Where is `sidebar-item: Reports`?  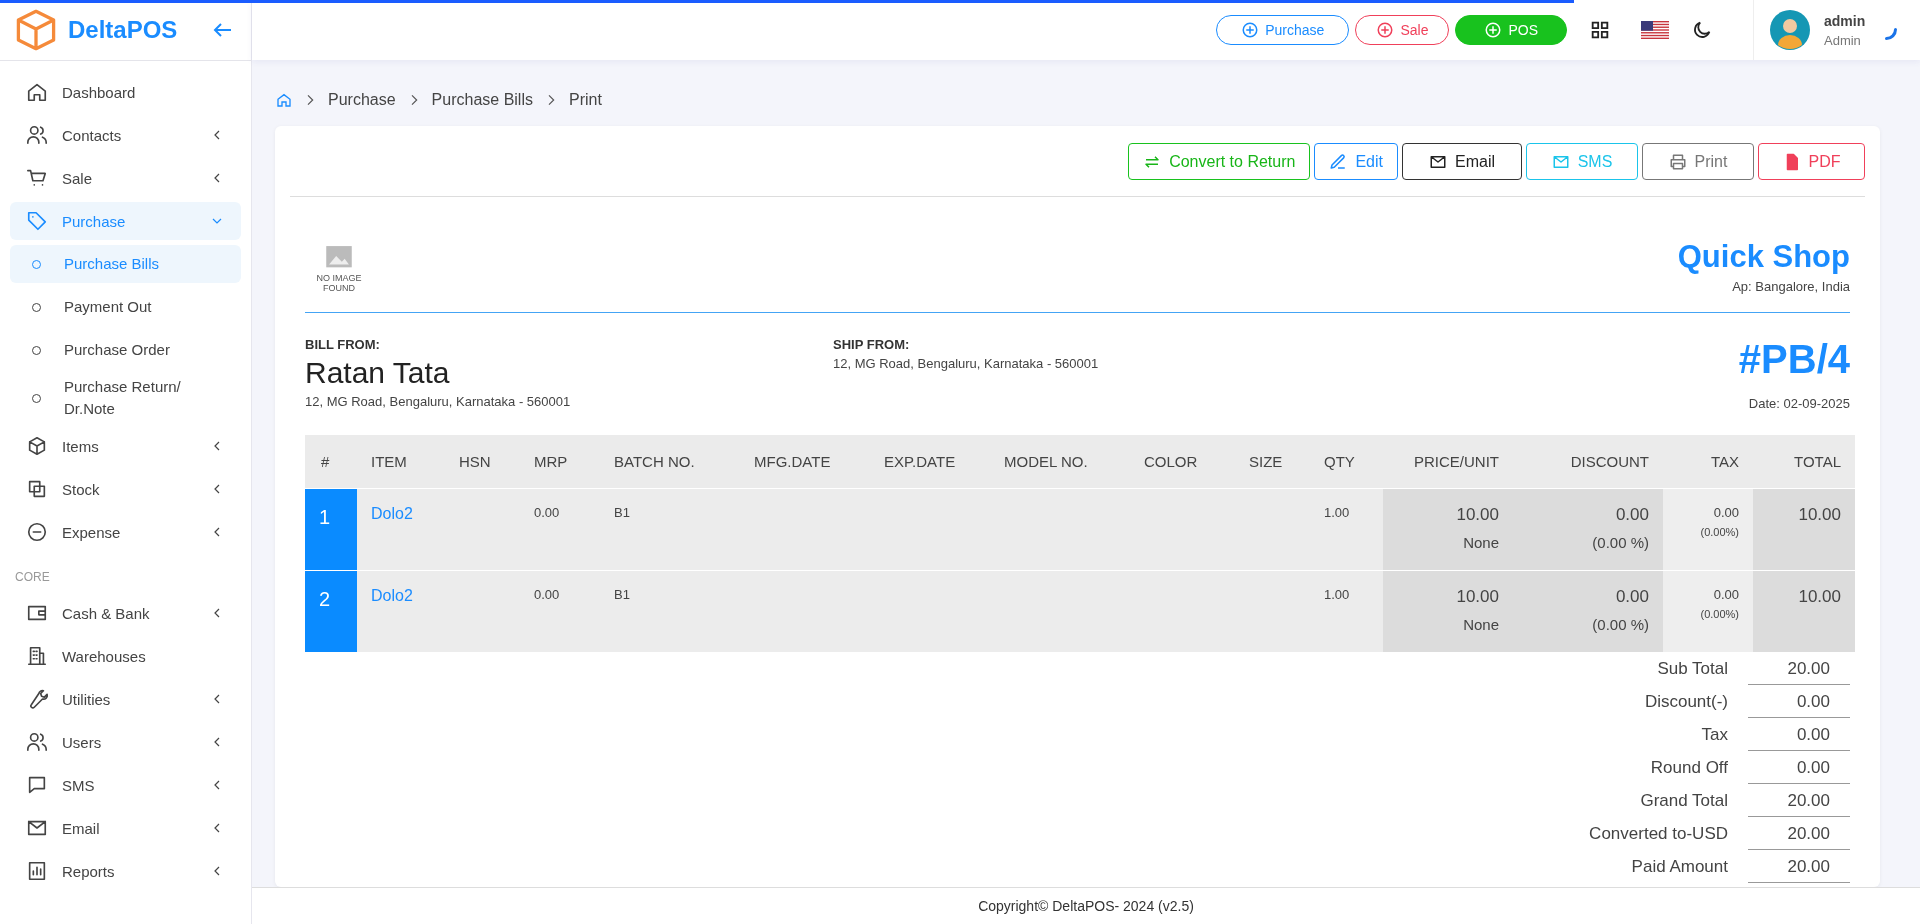
sidebar-item: Reports is located at coordinates (125, 871).